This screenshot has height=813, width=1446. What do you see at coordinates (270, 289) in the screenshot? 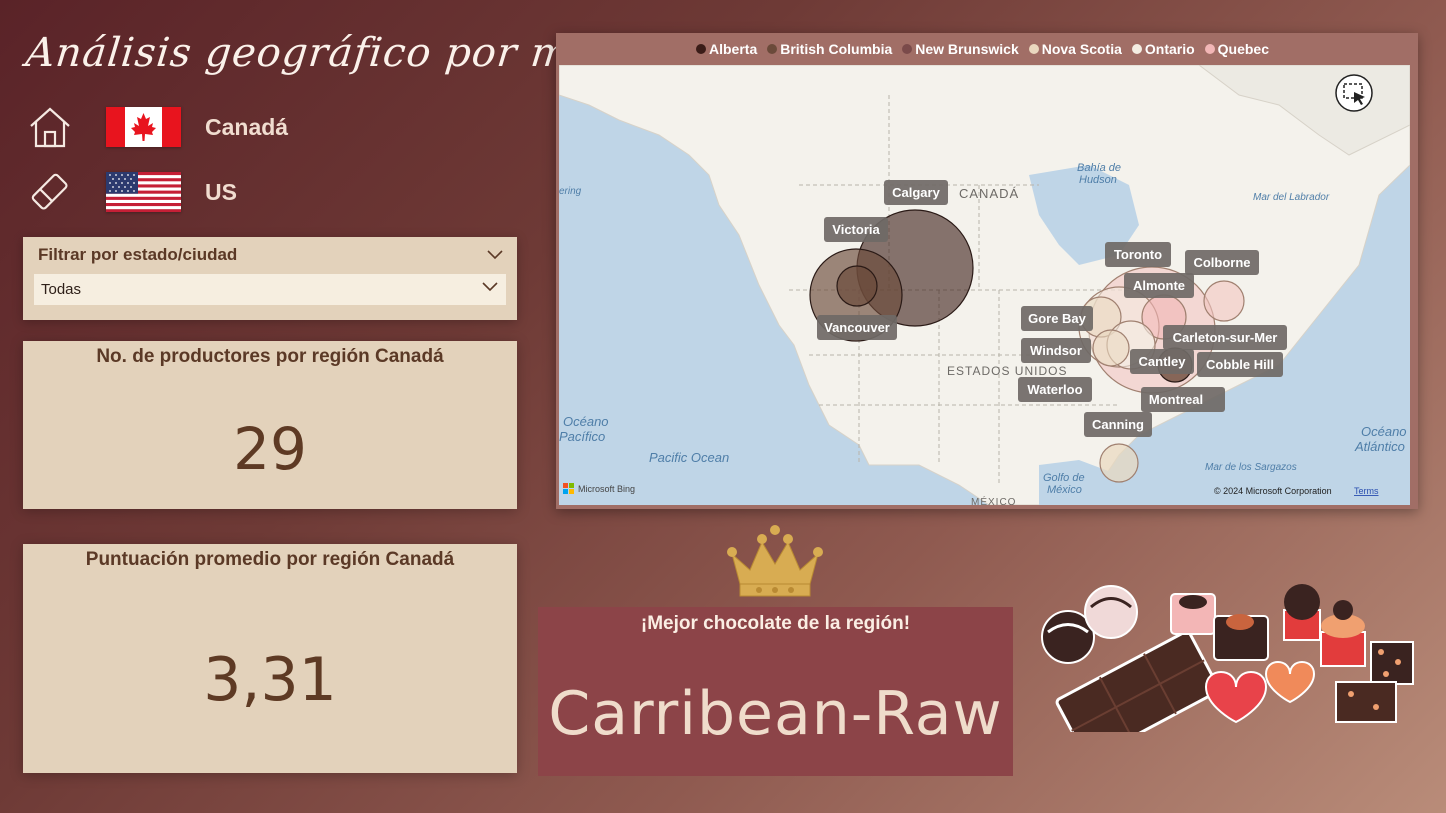
I see `filter-dropdown: Todas` at bounding box center [270, 289].